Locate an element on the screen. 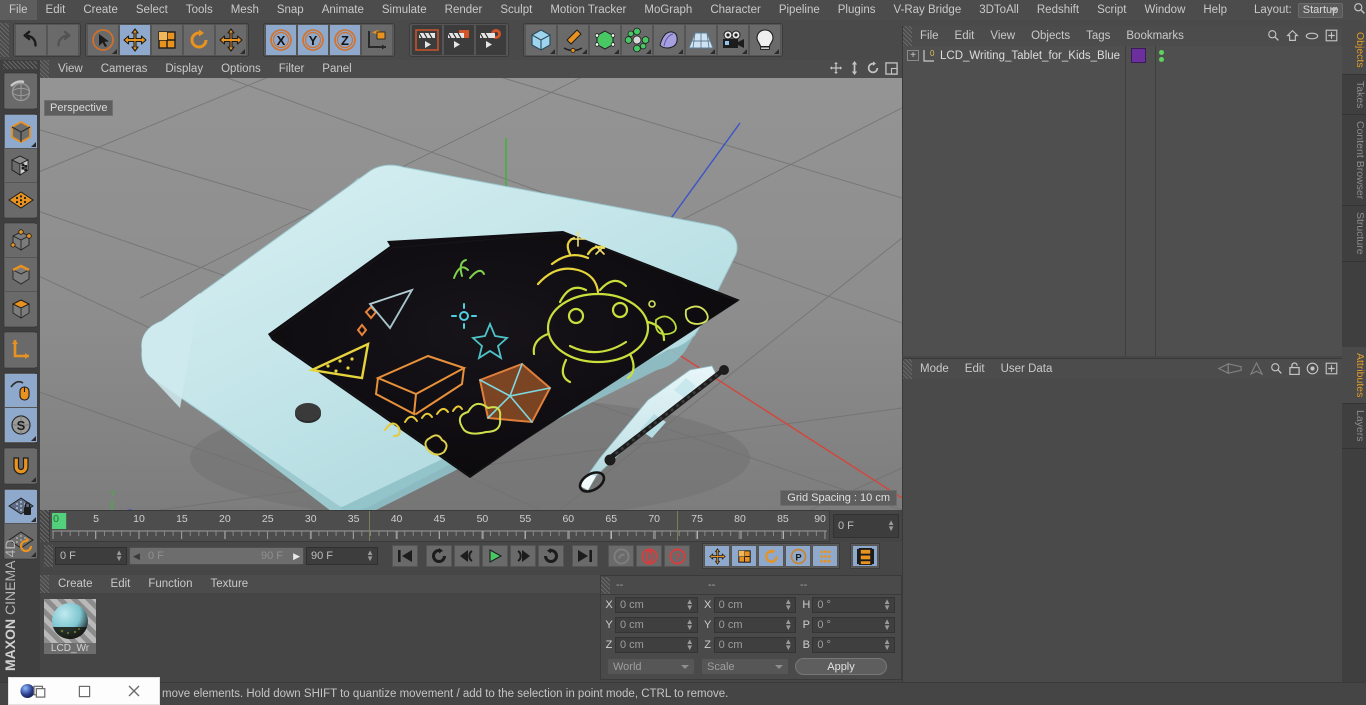 The image size is (1366, 705). menu-item-window: Window is located at coordinates (1164, 10).